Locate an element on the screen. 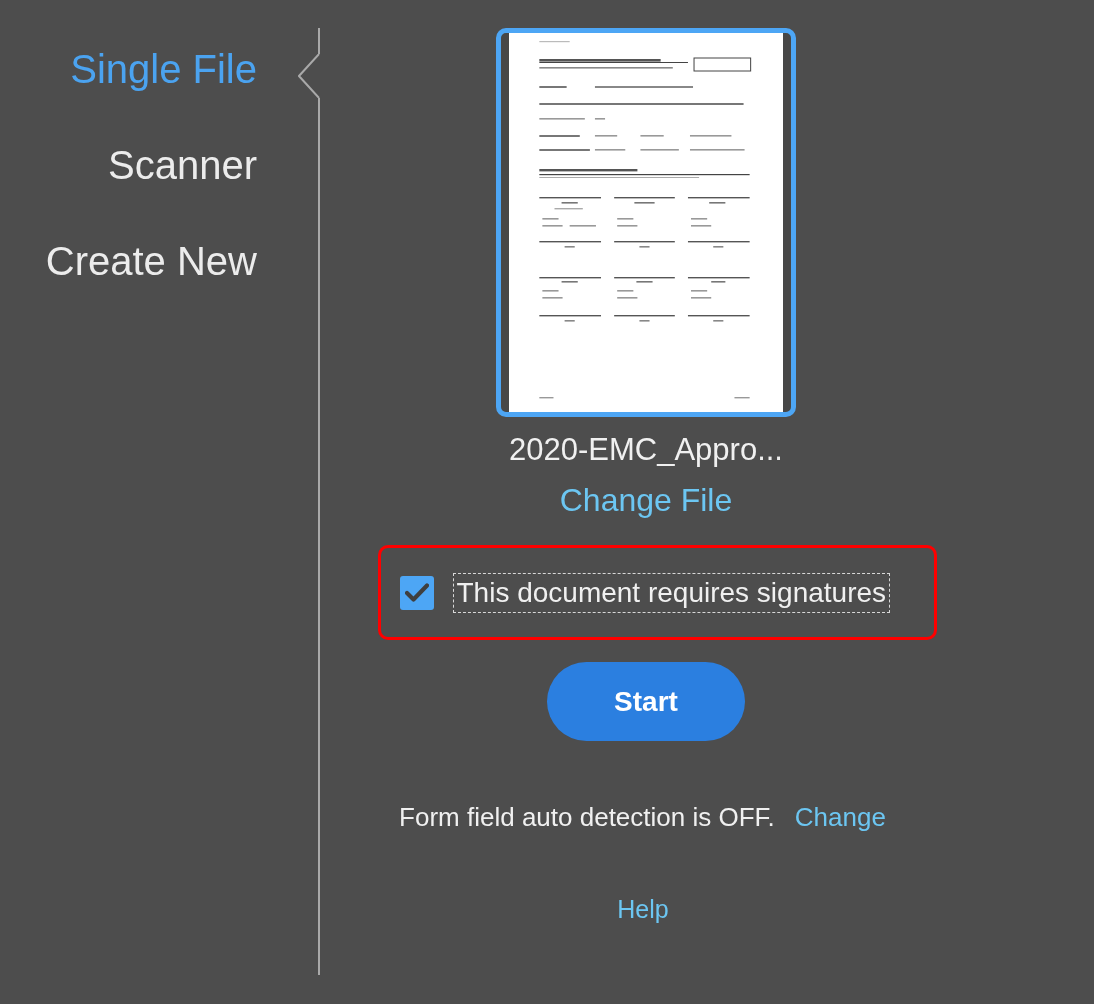 This screenshot has width=1094, height=1004. start-button: Start is located at coordinates (646, 701).